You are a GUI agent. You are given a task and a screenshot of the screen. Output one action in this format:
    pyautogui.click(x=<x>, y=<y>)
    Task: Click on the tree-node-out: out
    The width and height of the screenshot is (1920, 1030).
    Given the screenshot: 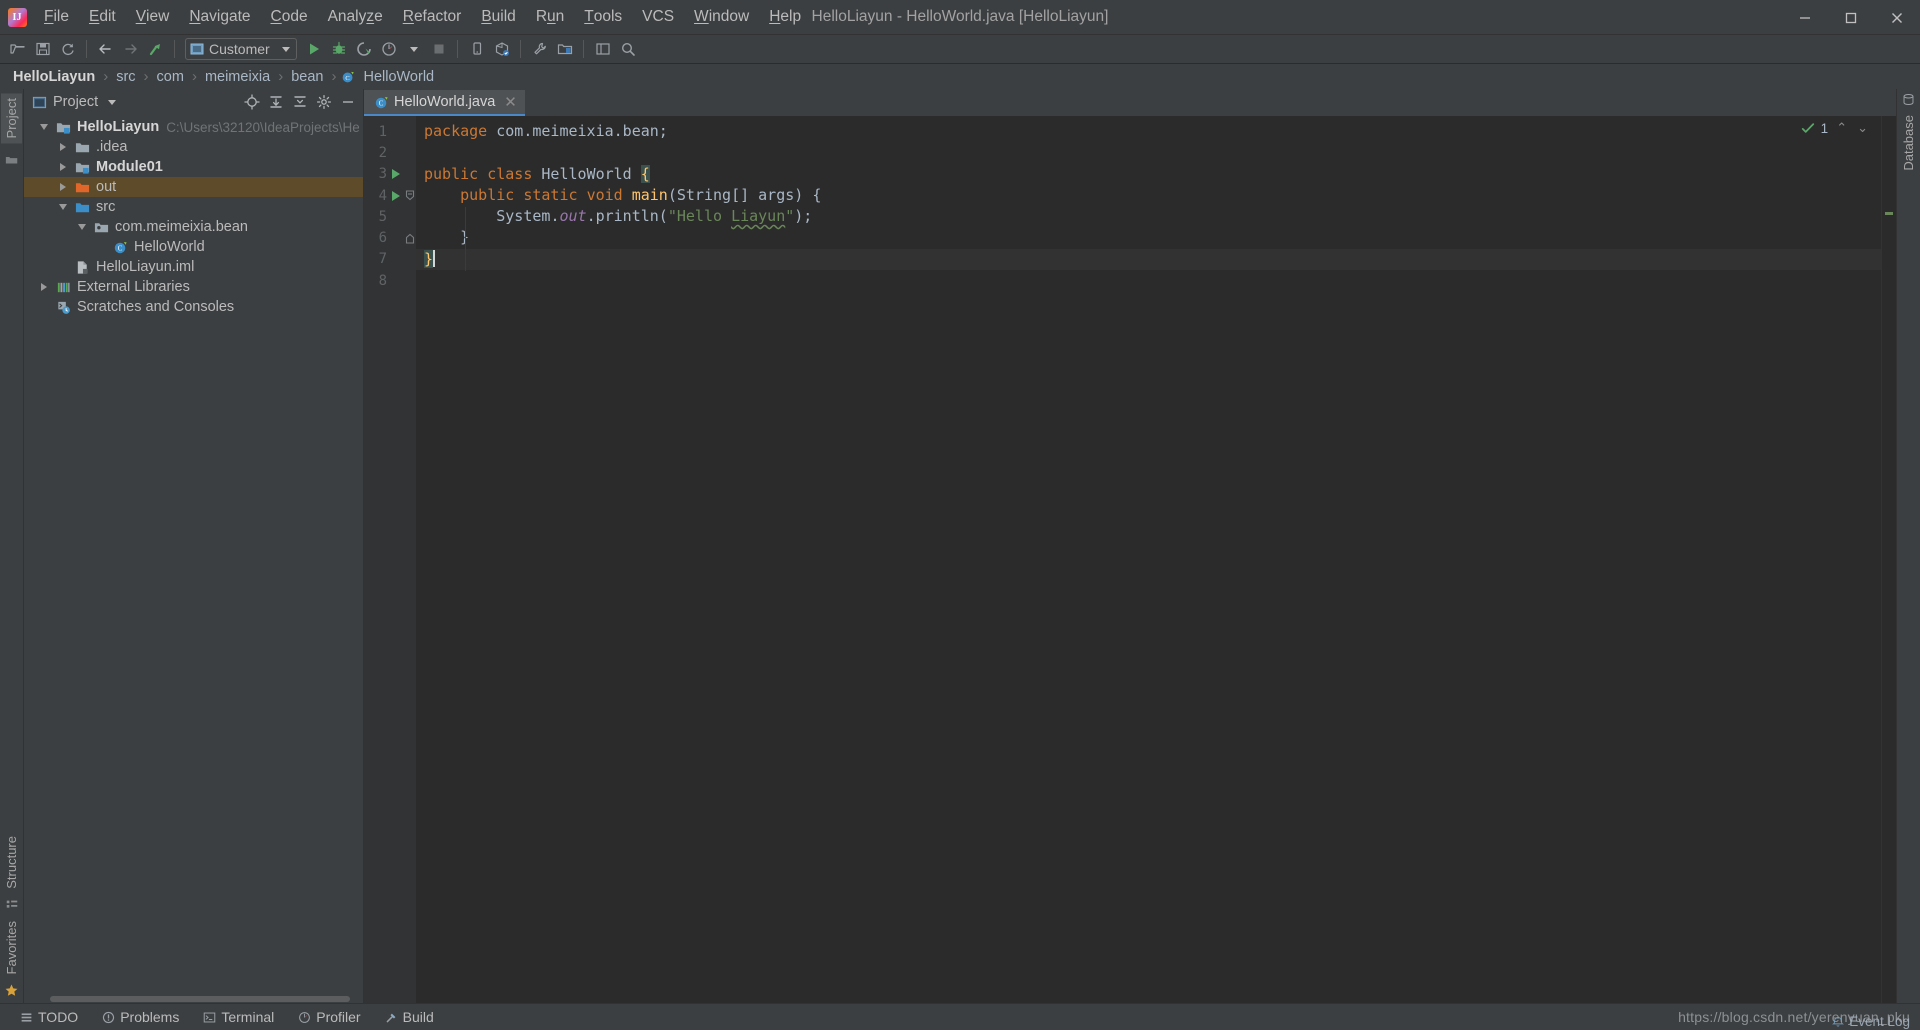 What is the action you would take?
    pyautogui.click(x=193, y=187)
    